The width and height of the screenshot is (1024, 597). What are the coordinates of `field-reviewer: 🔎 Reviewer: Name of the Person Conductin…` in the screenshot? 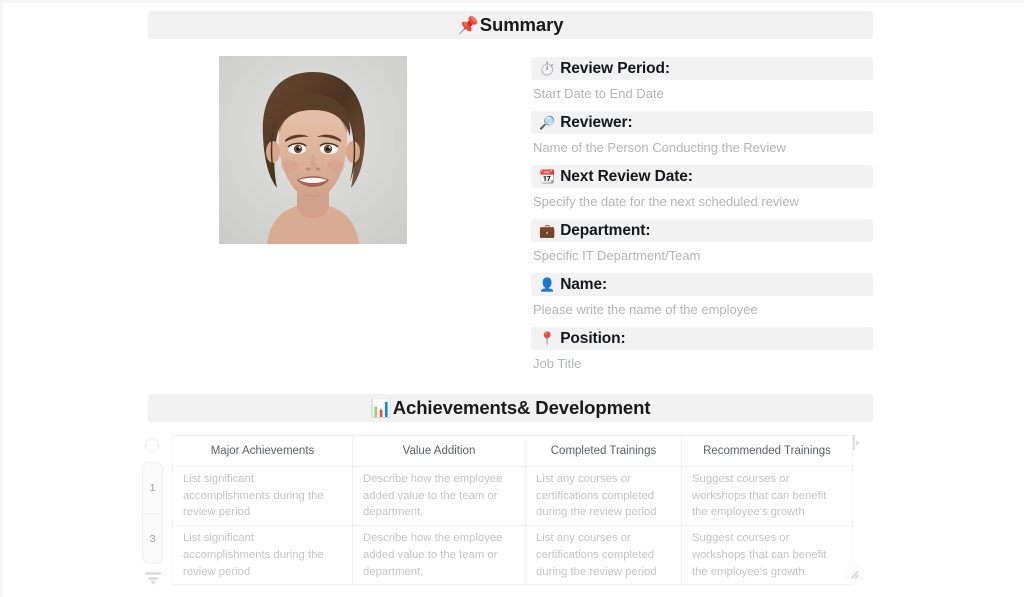 It's located at (702, 135).